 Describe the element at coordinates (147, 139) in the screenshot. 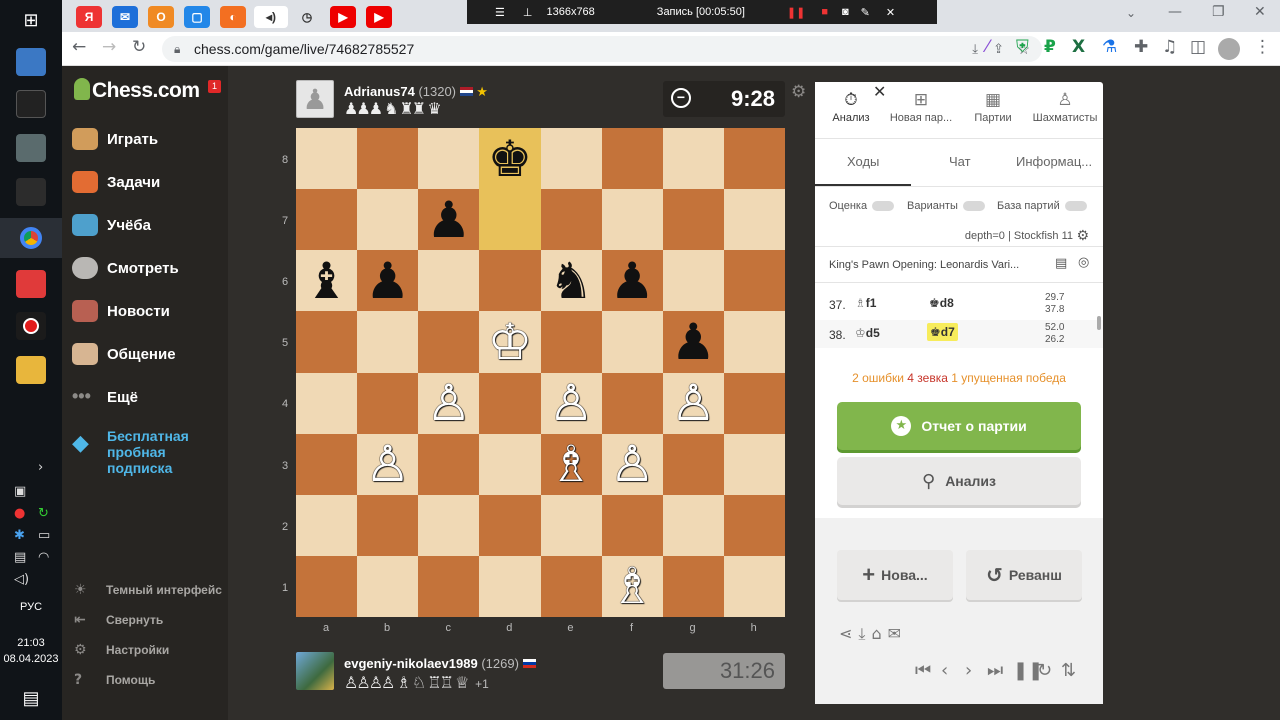

I see `nav-play: Играть` at that location.